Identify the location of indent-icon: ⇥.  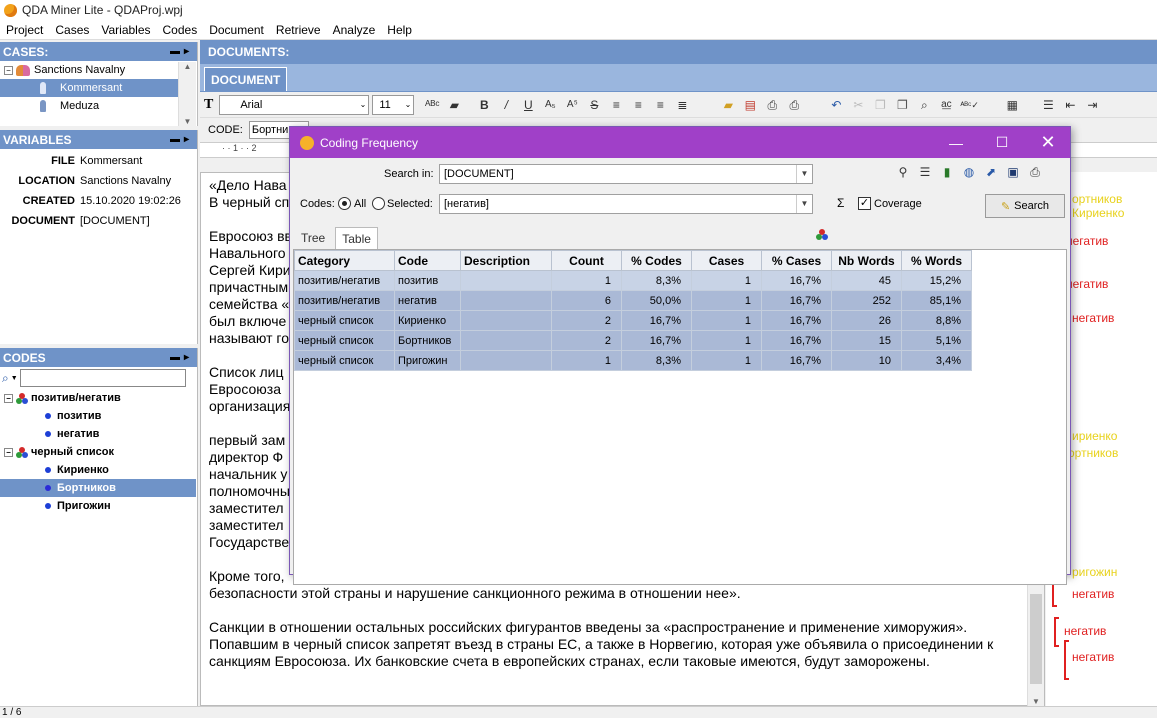
(1092, 105).